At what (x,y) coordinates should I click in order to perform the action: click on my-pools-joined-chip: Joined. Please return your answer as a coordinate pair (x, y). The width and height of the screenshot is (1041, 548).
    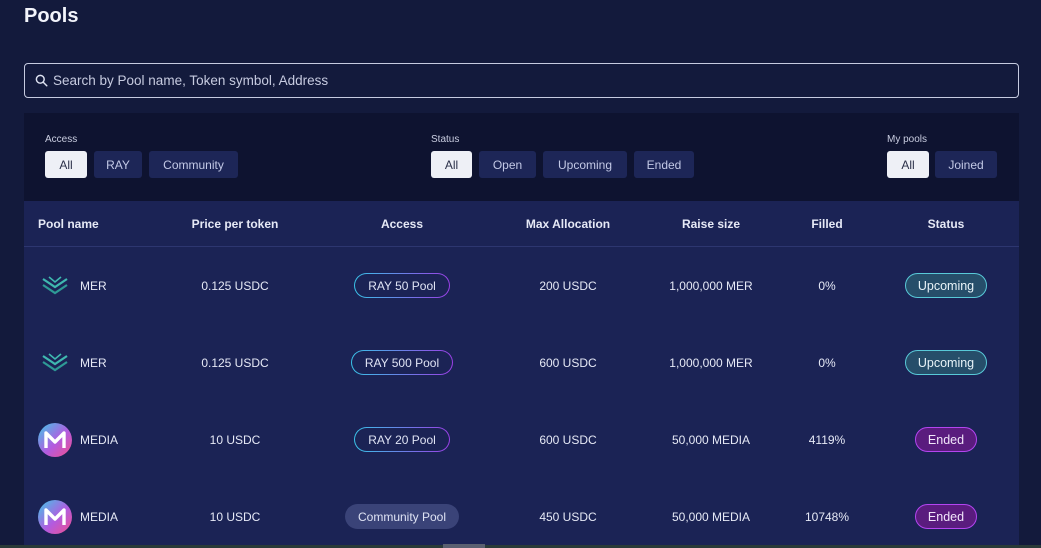
    Looking at the image, I should click on (966, 164).